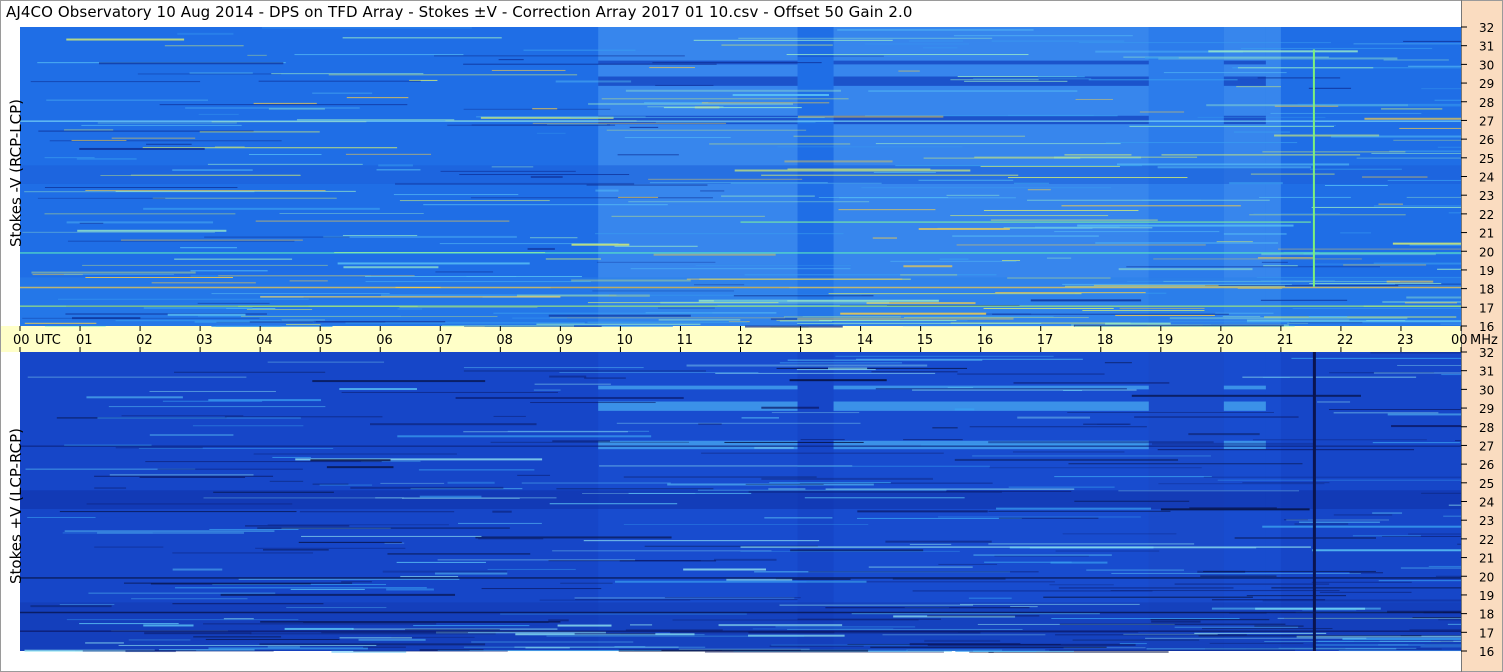 The image size is (1503, 672). I want to click on freq-tick-label: 18, so click(1486, 290).